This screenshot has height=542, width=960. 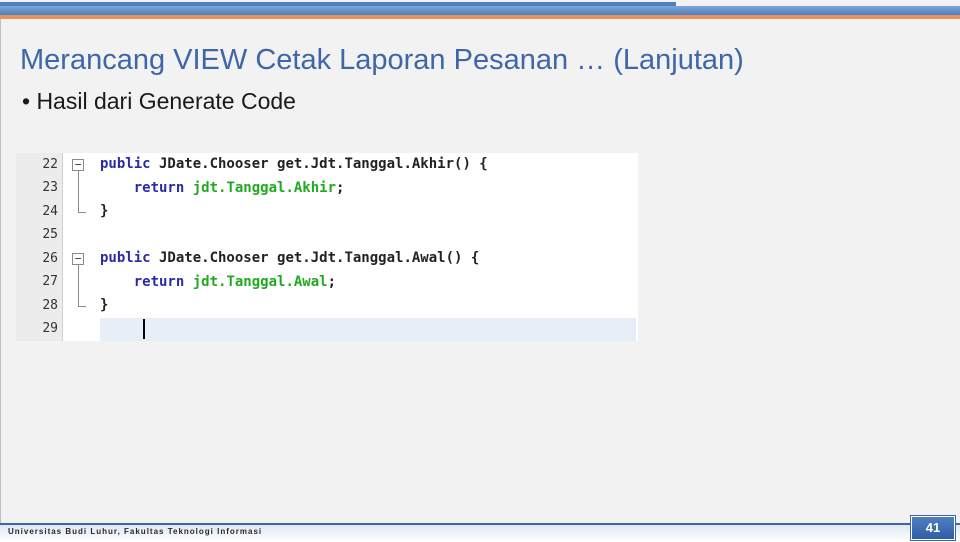 I want to click on line-number: 23, so click(x=50, y=187).